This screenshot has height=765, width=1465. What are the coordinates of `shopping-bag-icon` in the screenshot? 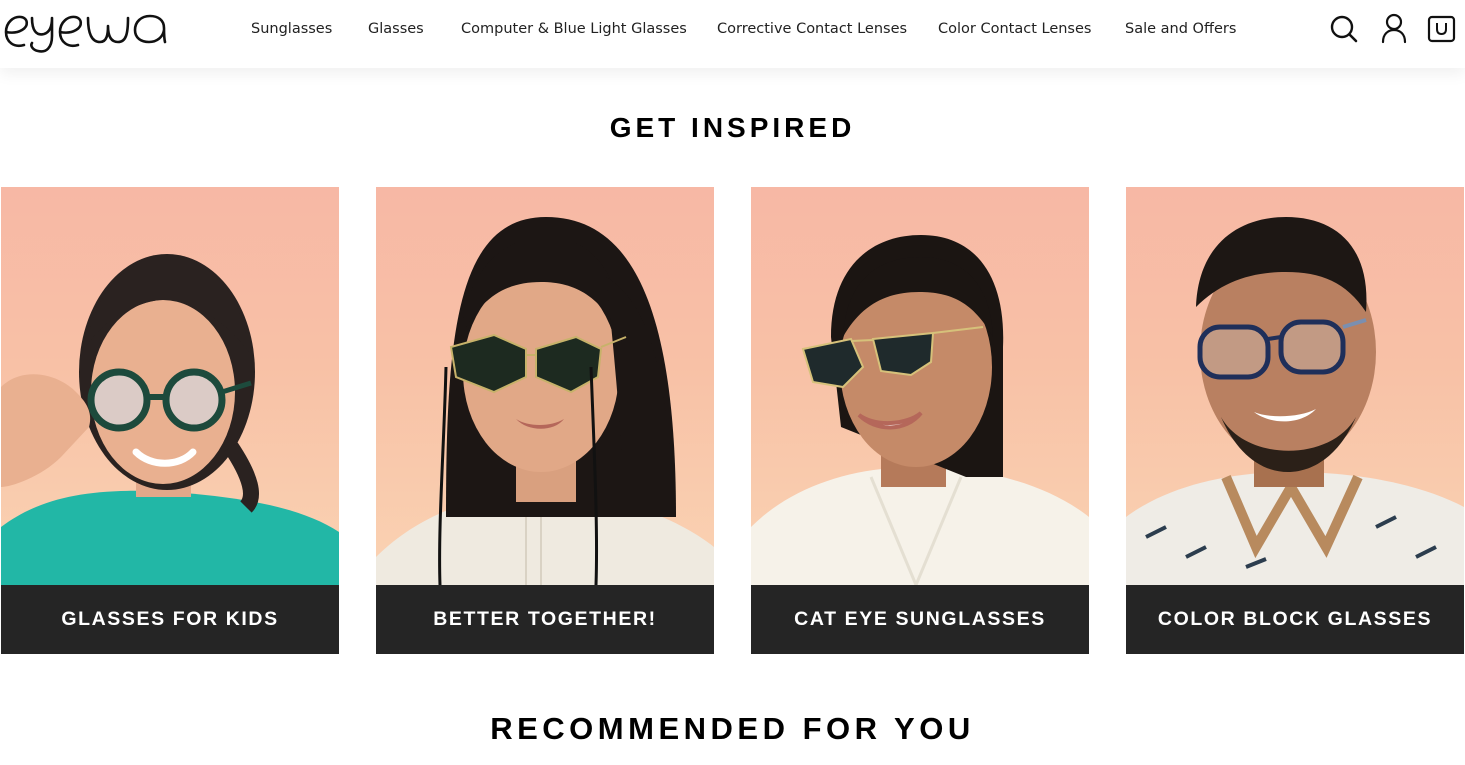 It's located at (1441, 29).